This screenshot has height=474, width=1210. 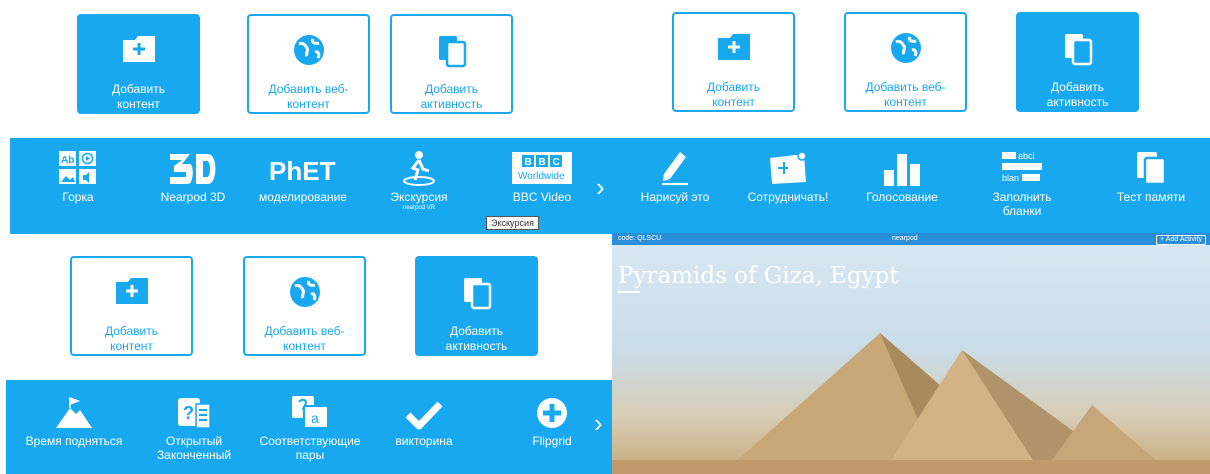 What do you see at coordinates (640, 238) in the screenshot?
I see `session-code: code: QLSCU` at bounding box center [640, 238].